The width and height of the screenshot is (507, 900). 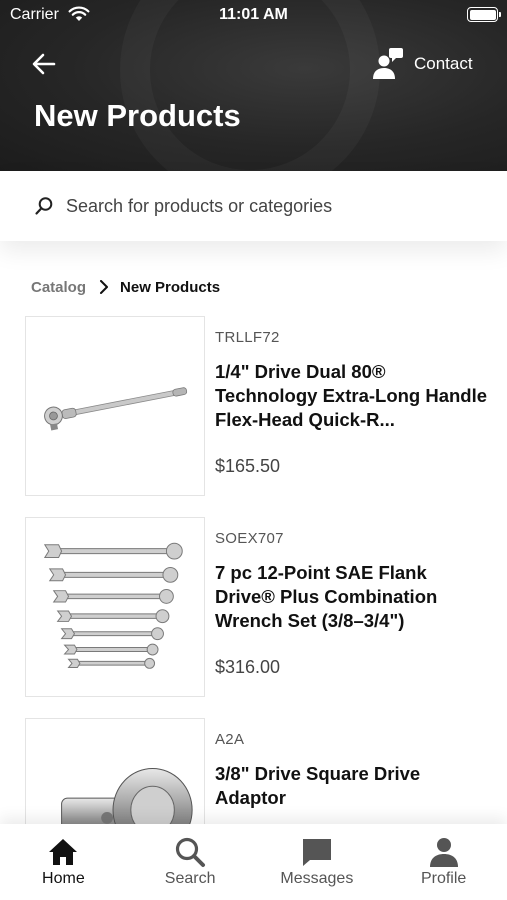 I want to click on ratchet-image, so click(x=116, y=409).